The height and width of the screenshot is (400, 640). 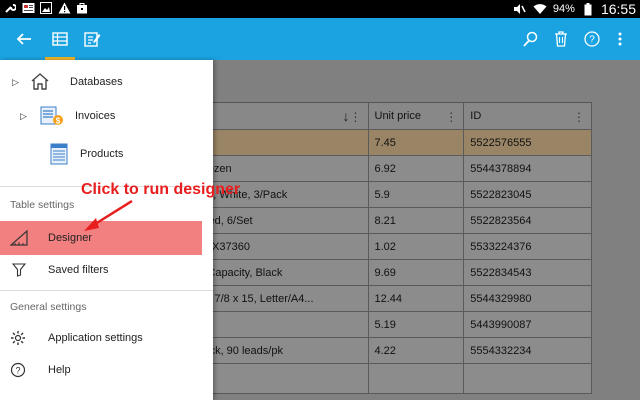 What do you see at coordinates (528, 194) in the screenshot?
I see `table-cell: 5522823045` at bounding box center [528, 194].